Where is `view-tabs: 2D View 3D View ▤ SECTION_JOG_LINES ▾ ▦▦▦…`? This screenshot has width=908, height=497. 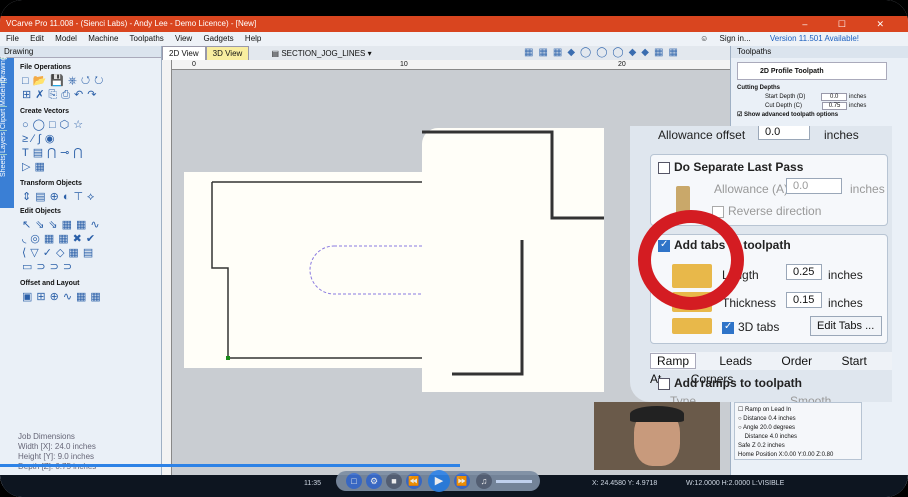 view-tabs: 2D View 3D View ▤ SECTION_JOG_LINES ▾ ▦▦▦… is located at coordinates (446, 54).